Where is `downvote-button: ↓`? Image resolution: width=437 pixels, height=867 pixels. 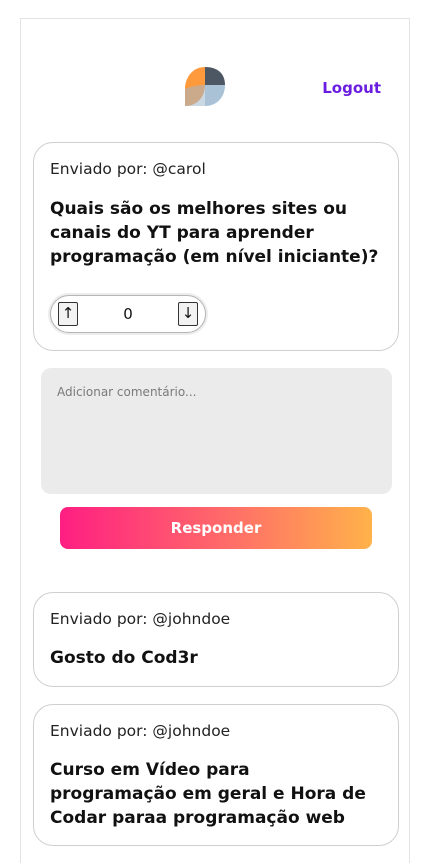 downvote-button: ↓ is located at coordinates (188, 314).